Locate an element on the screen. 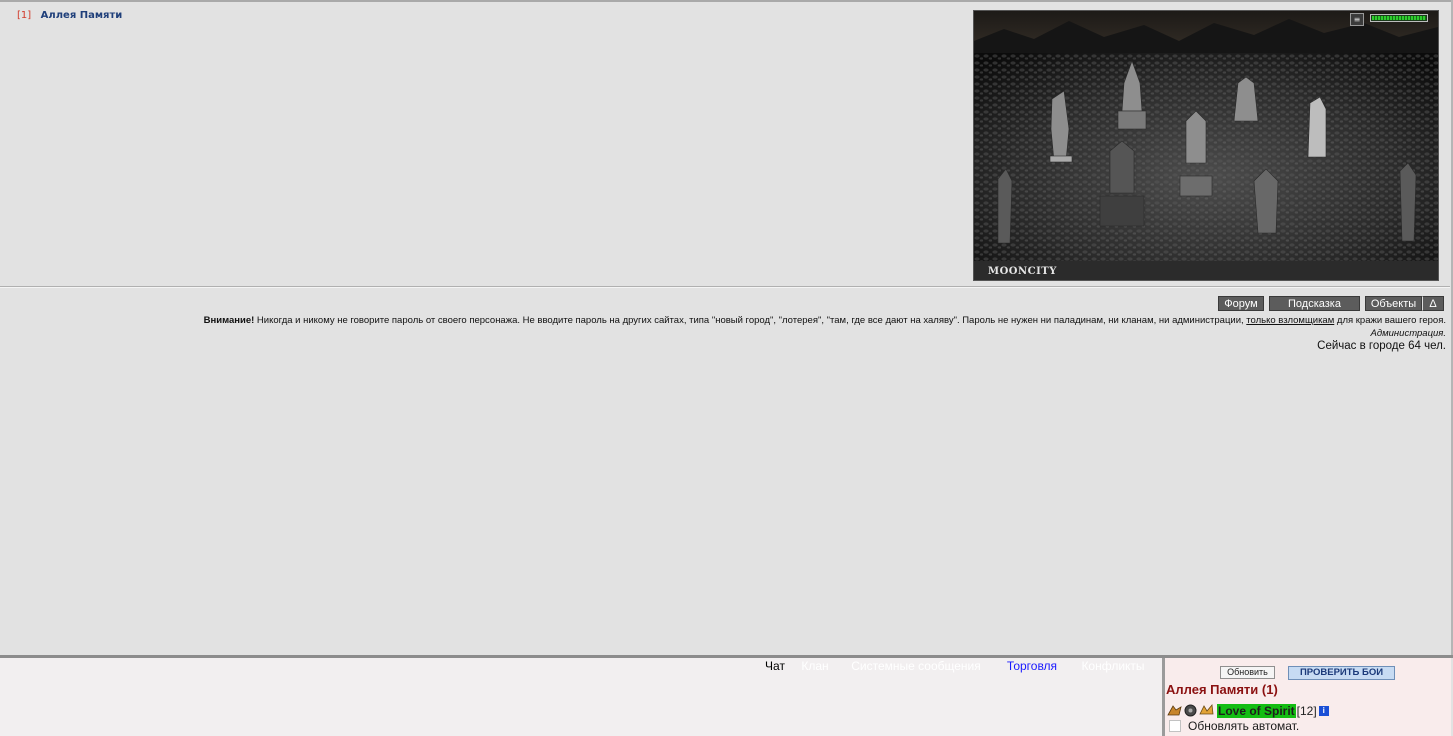 The width and height of the screenshot is (1453, 736). tab-conflicts-label: Конфликты is located at coordinates (1113, 666).